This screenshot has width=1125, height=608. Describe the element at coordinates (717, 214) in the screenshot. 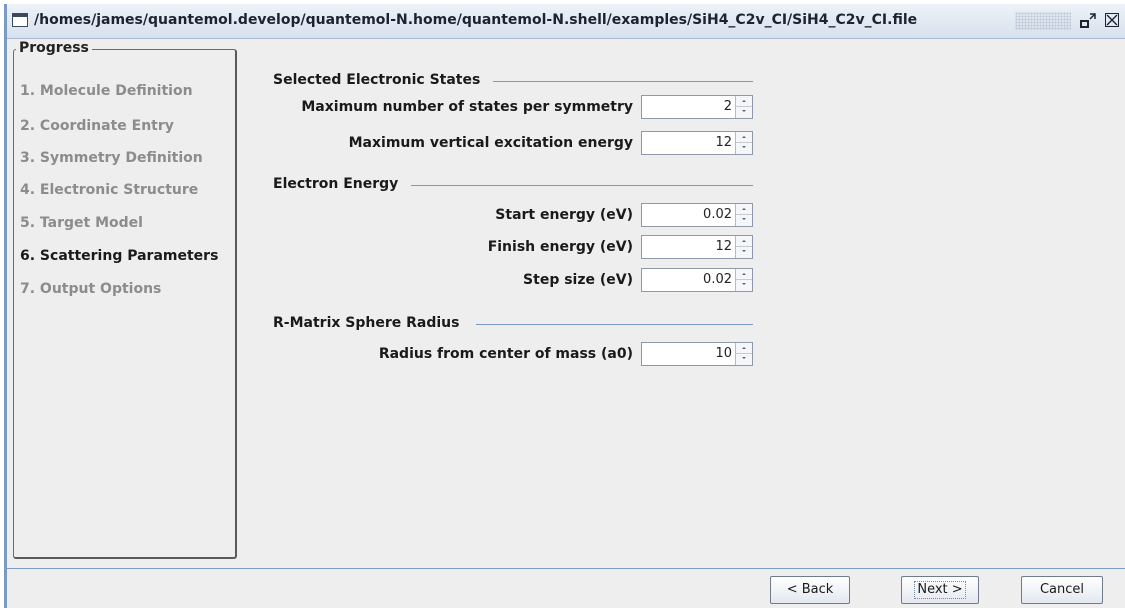

I see `start-energy-value: 0.02` at that location.